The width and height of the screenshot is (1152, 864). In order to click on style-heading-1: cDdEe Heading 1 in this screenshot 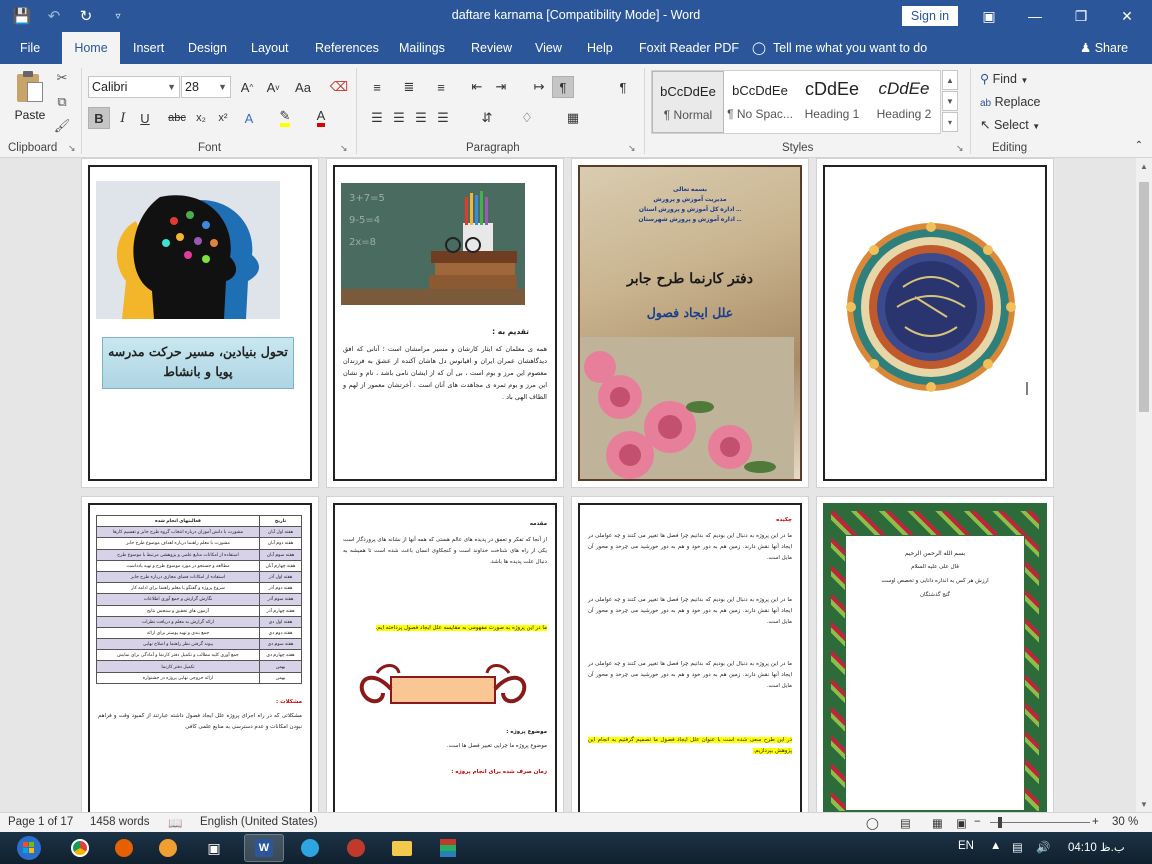, I will do `click(832, 102)`.